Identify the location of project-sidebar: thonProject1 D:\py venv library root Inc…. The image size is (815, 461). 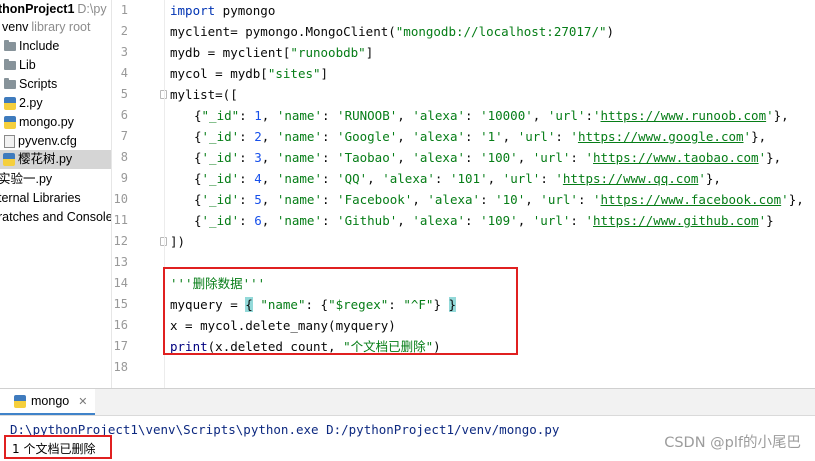
(56, 194).